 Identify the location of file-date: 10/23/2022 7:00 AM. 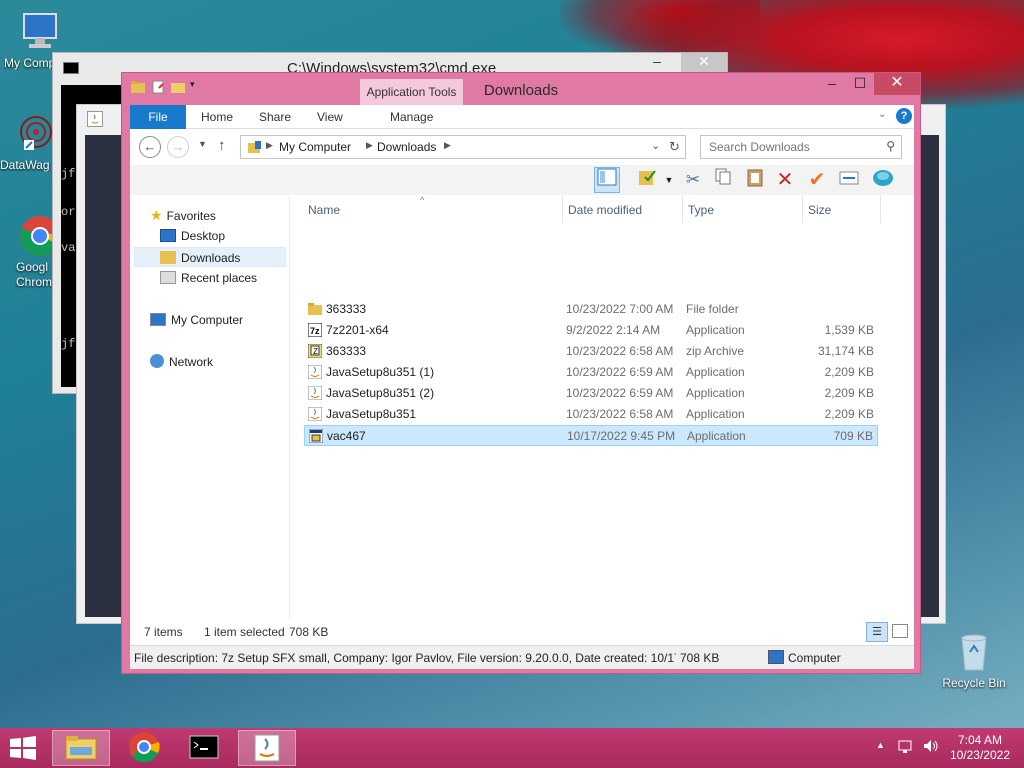
(620, 309).